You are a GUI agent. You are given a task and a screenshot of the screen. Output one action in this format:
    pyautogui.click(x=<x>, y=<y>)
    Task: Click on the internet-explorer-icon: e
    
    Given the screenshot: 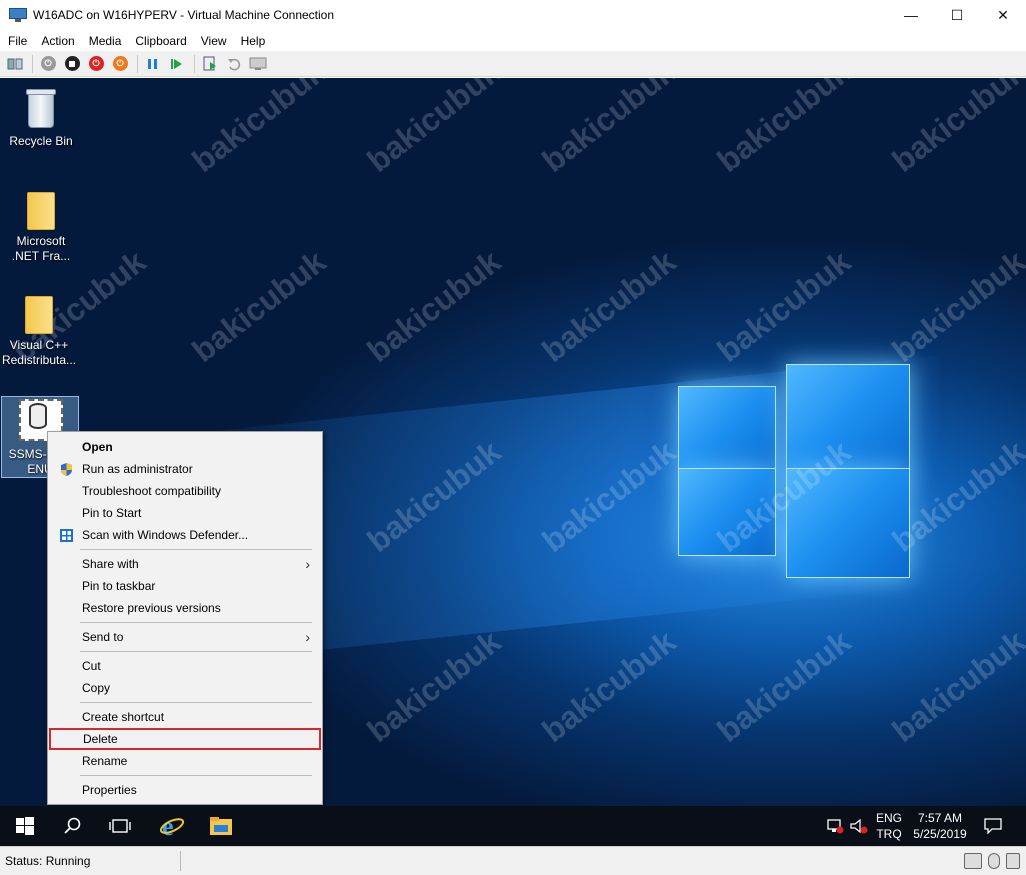 What is the action you would take?
    pyautogui.click(x=172, y=826)
    